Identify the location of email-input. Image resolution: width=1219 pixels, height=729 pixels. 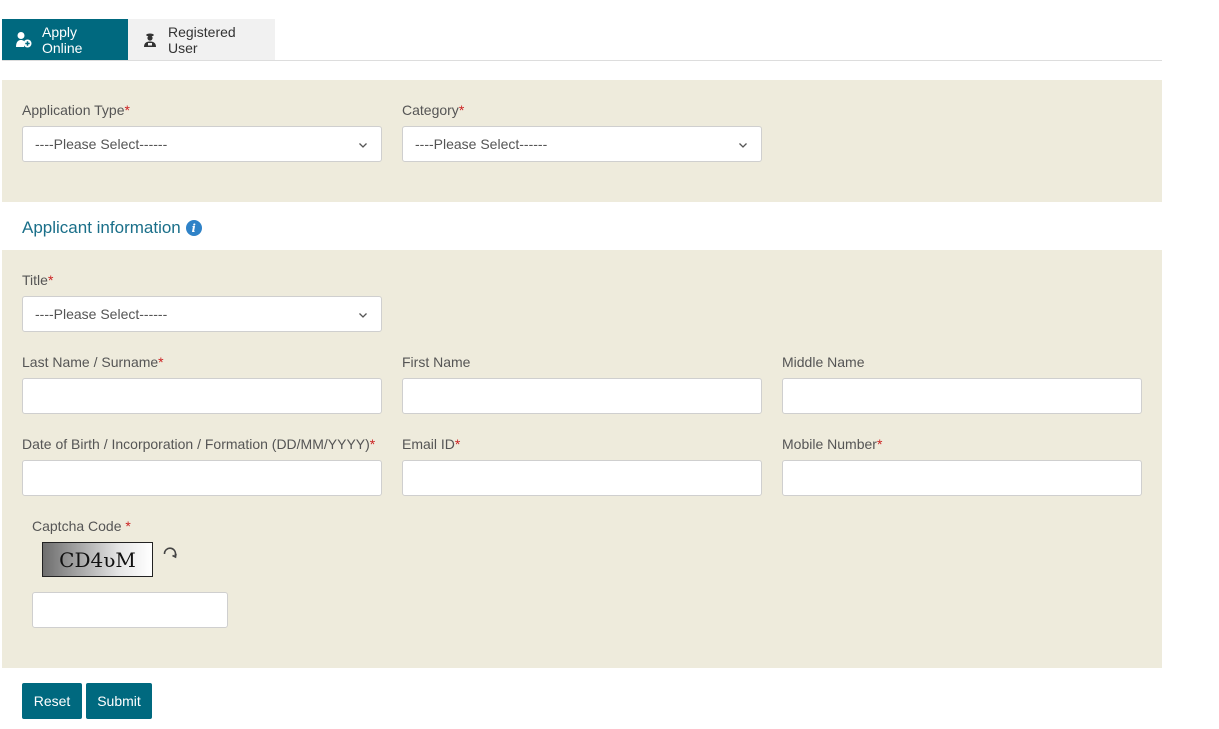
(582, 478).